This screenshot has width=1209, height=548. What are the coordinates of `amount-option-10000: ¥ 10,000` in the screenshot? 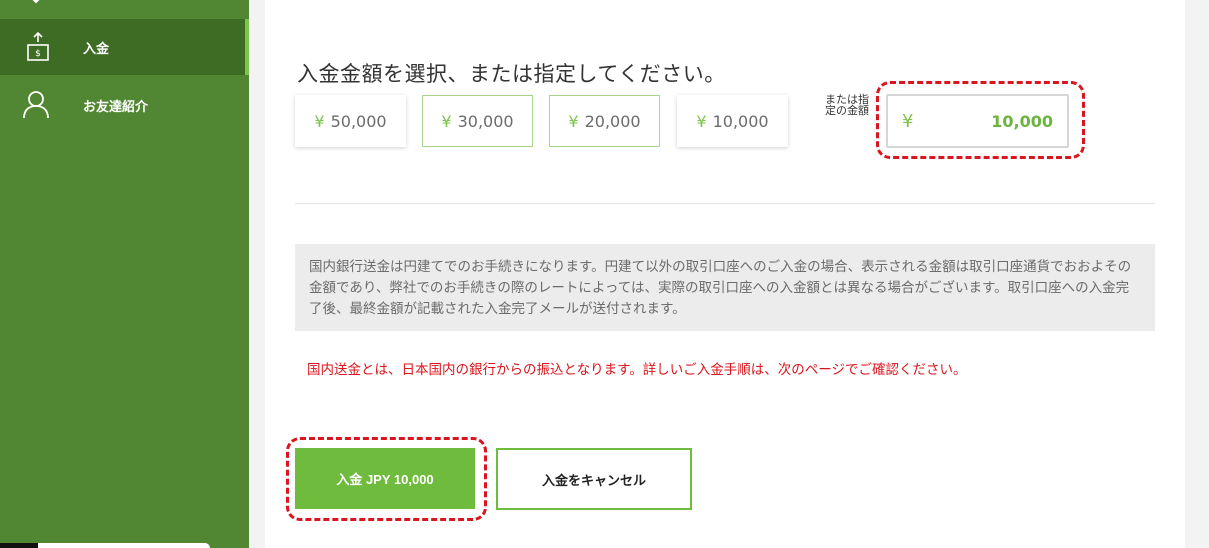 It's located at (732, 121).